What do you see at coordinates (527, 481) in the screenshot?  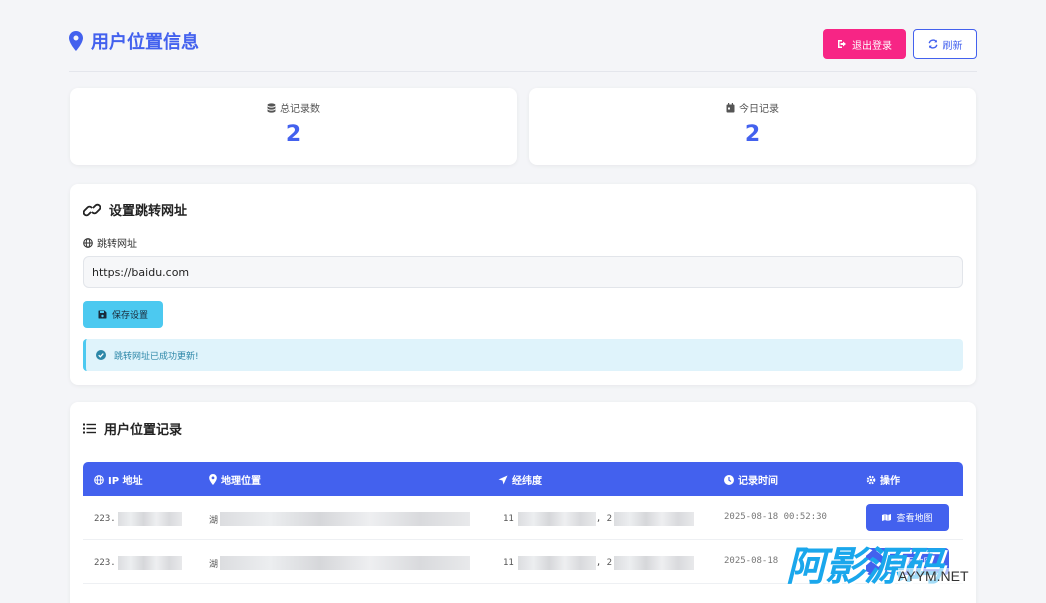 I see `column-coords-label: 经纬度` at bounding box center [527, 481].